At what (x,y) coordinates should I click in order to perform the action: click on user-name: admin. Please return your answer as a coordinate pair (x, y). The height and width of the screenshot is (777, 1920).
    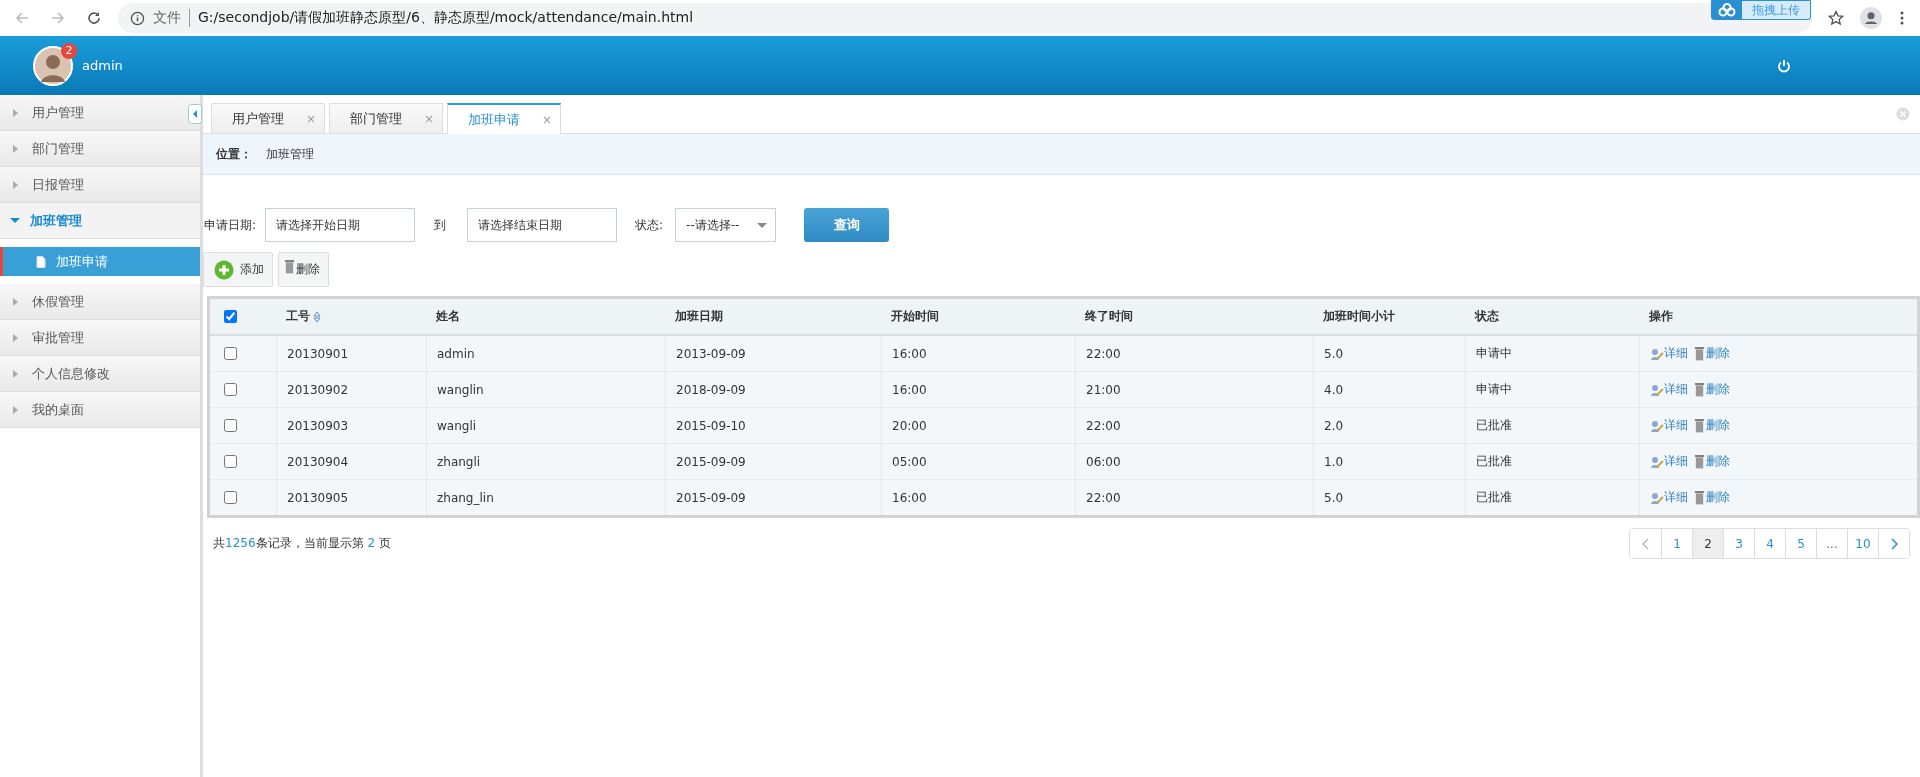
    Looking at the image, I should click on (102, 65).